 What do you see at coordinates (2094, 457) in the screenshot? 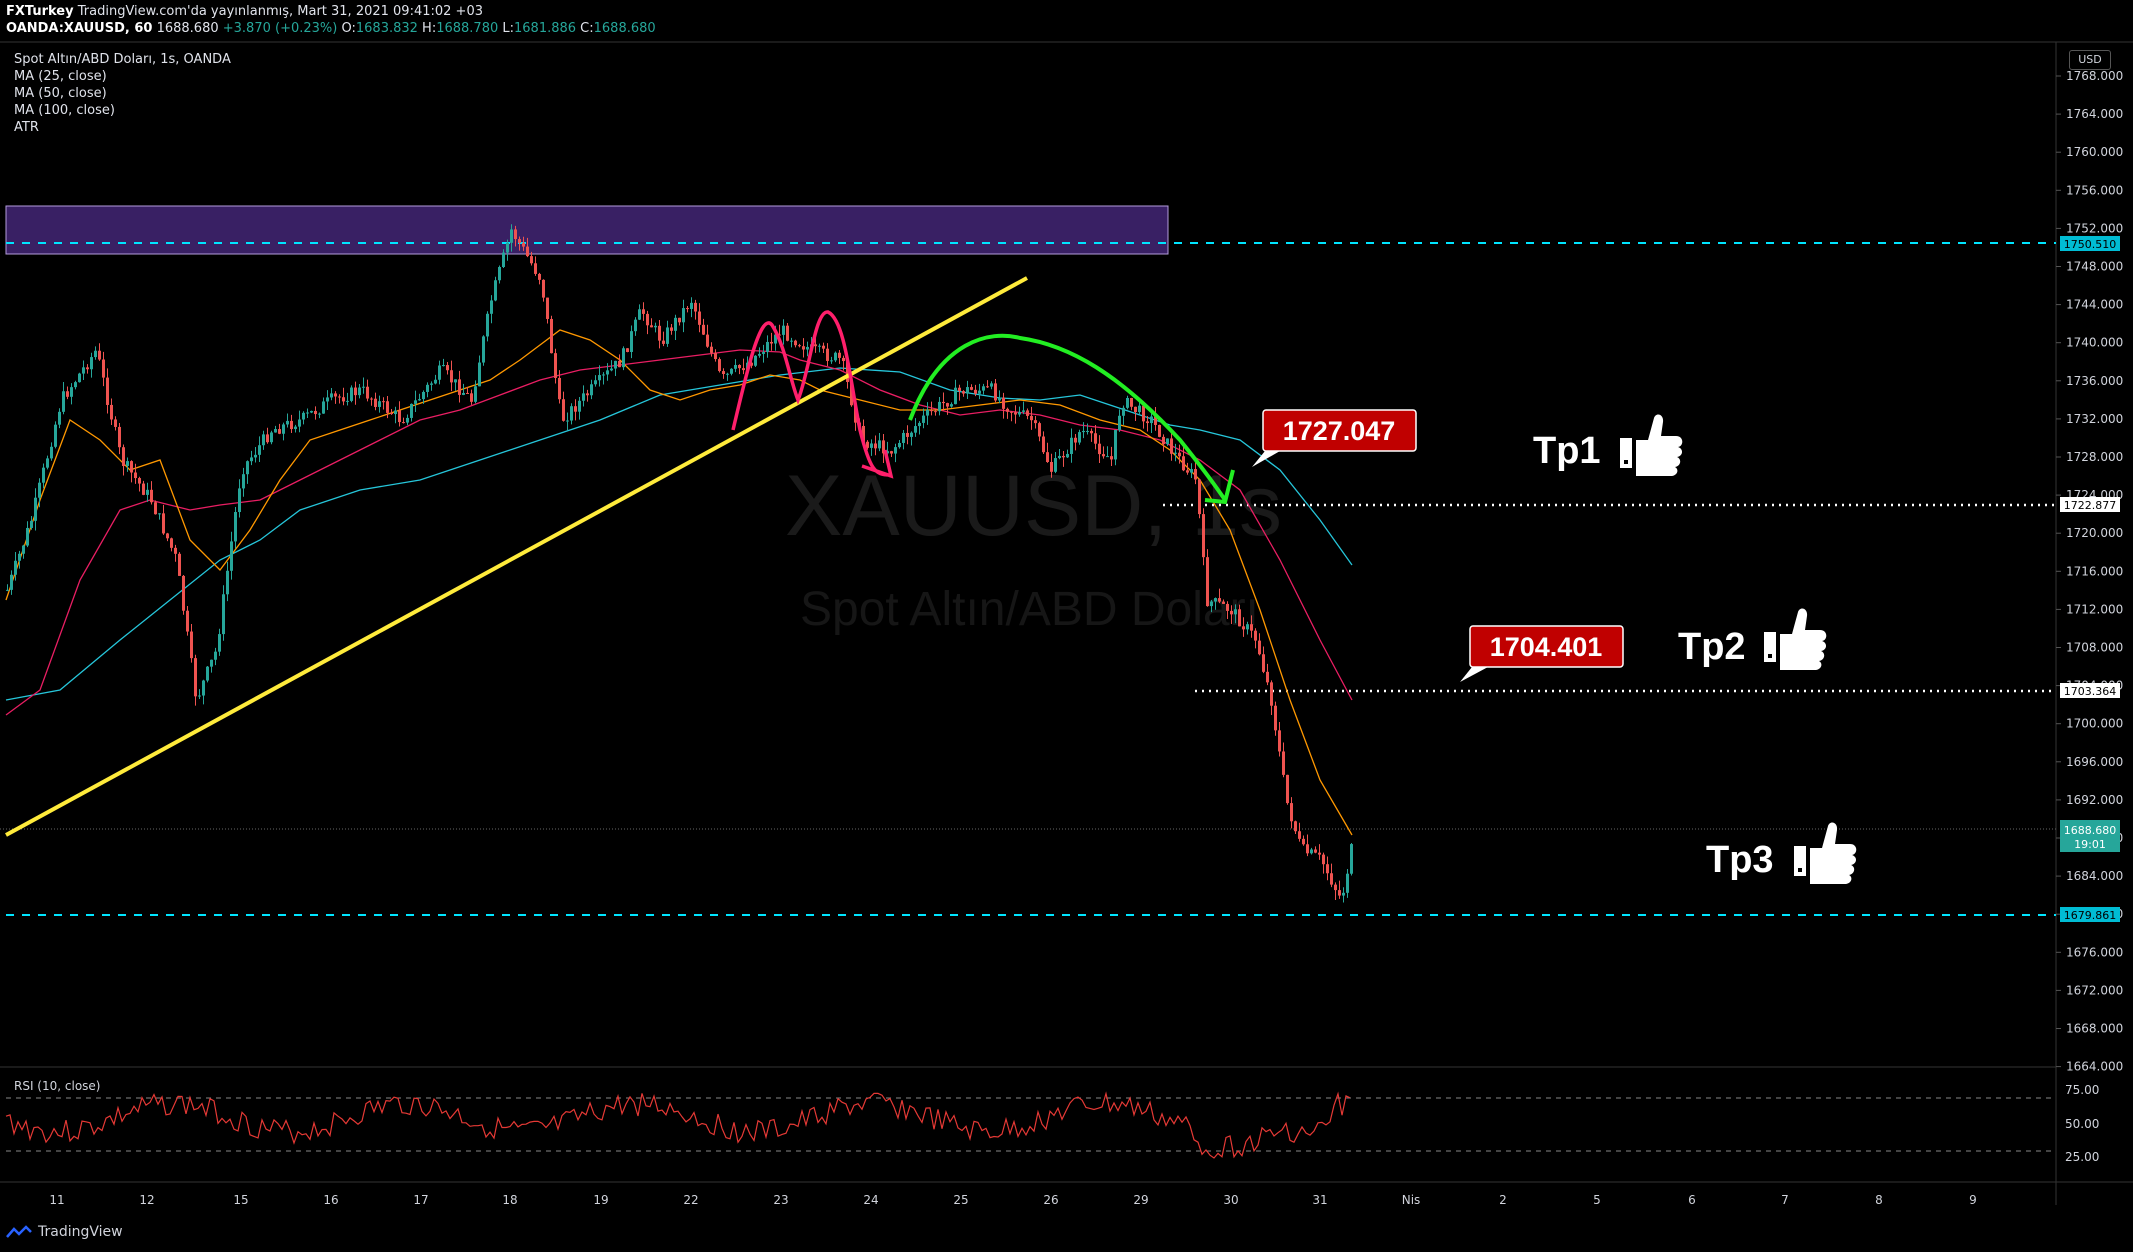
I see `price-axis-tick: 1728.000` at bounding box center [2094, 457].